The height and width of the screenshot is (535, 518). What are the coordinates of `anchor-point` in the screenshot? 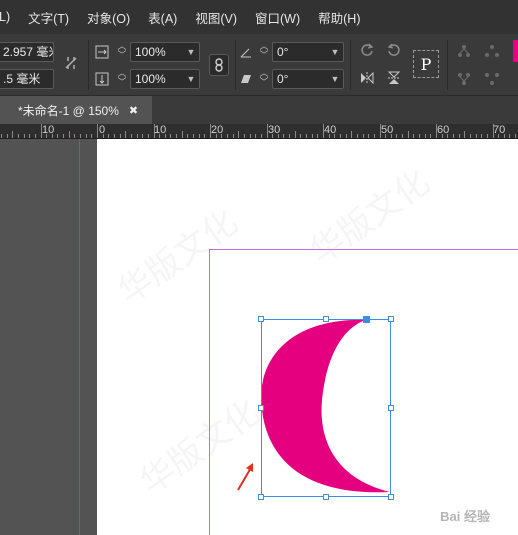 It's located at (366, 319).